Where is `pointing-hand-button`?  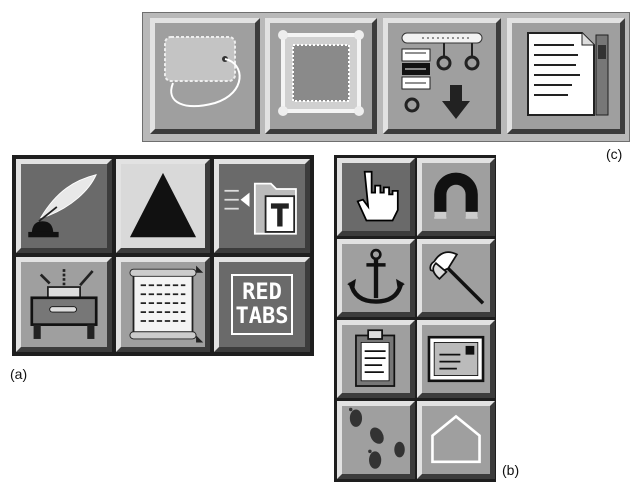
pointing-hand-button is located at coordinates (376, 197).